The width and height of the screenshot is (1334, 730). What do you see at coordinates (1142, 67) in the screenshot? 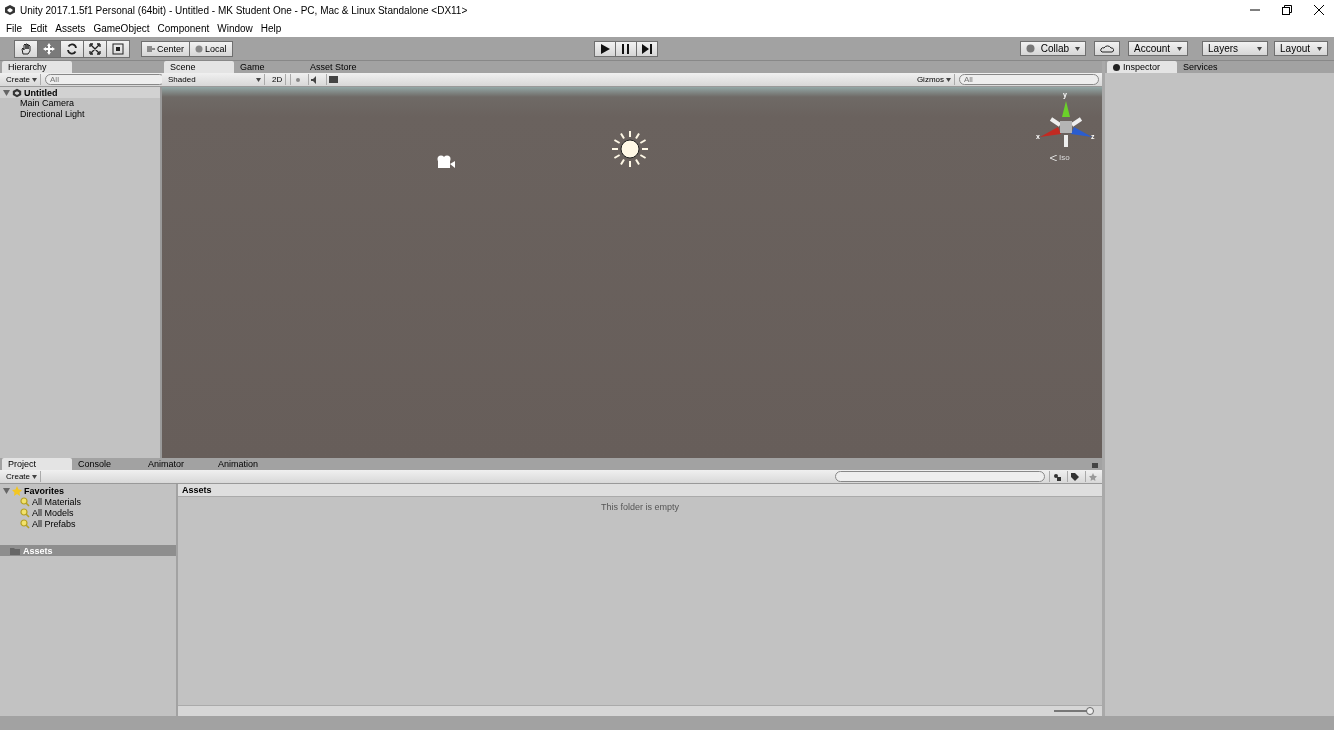
I see `inspector-tab: Inspector` at bounding box center [1142, 67].